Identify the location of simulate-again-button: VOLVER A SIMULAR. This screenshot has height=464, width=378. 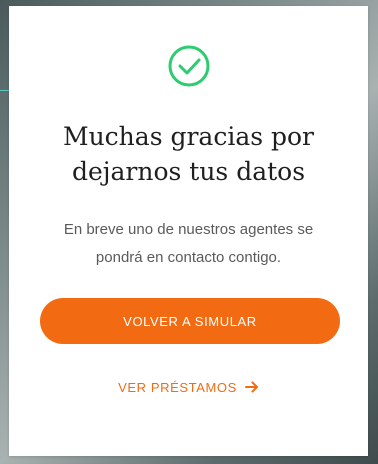
(190, 321).